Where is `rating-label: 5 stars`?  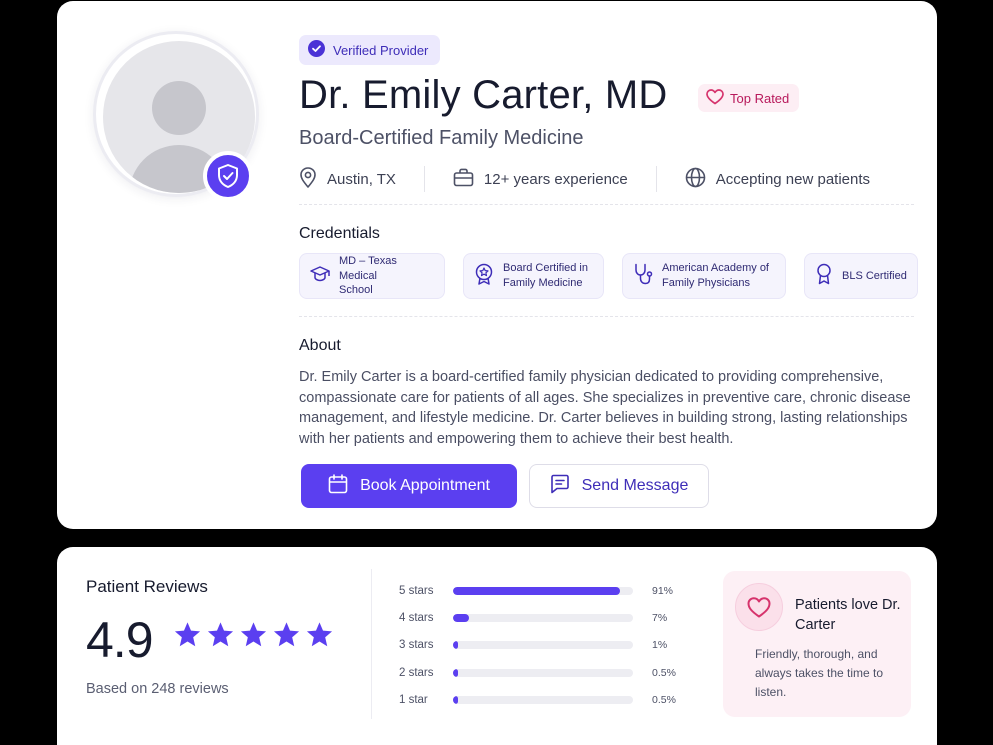
rating-label: 5 stars is located at coordinates (416, 590).